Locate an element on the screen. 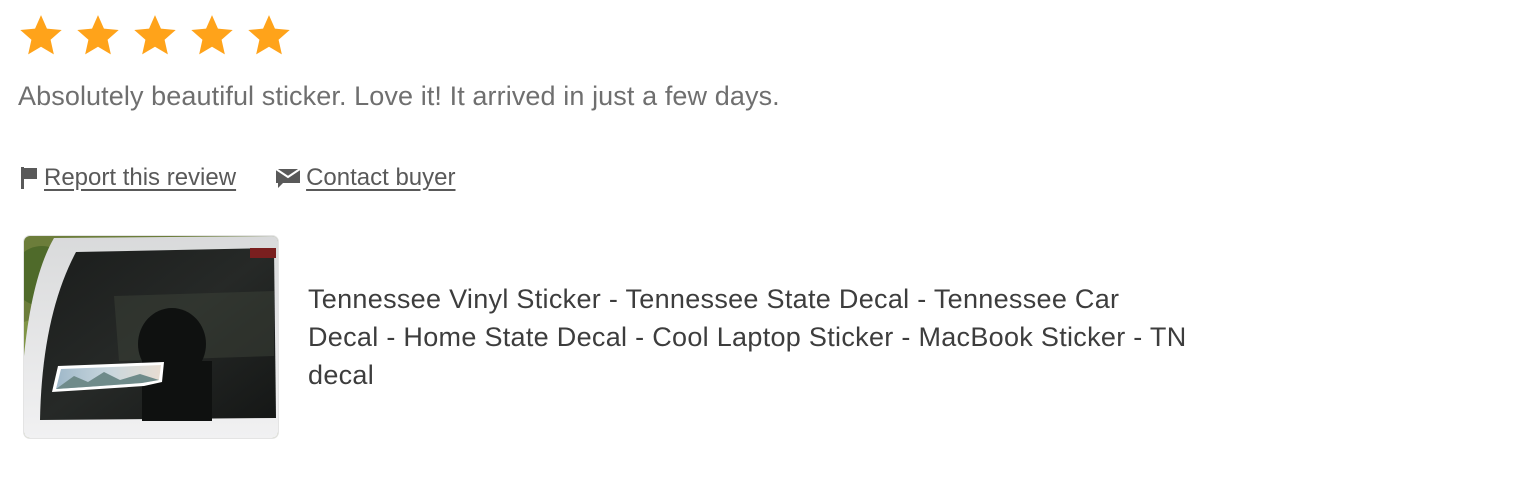  contact-buyer-link: Contact buyer is located at coordinates (365, 178).